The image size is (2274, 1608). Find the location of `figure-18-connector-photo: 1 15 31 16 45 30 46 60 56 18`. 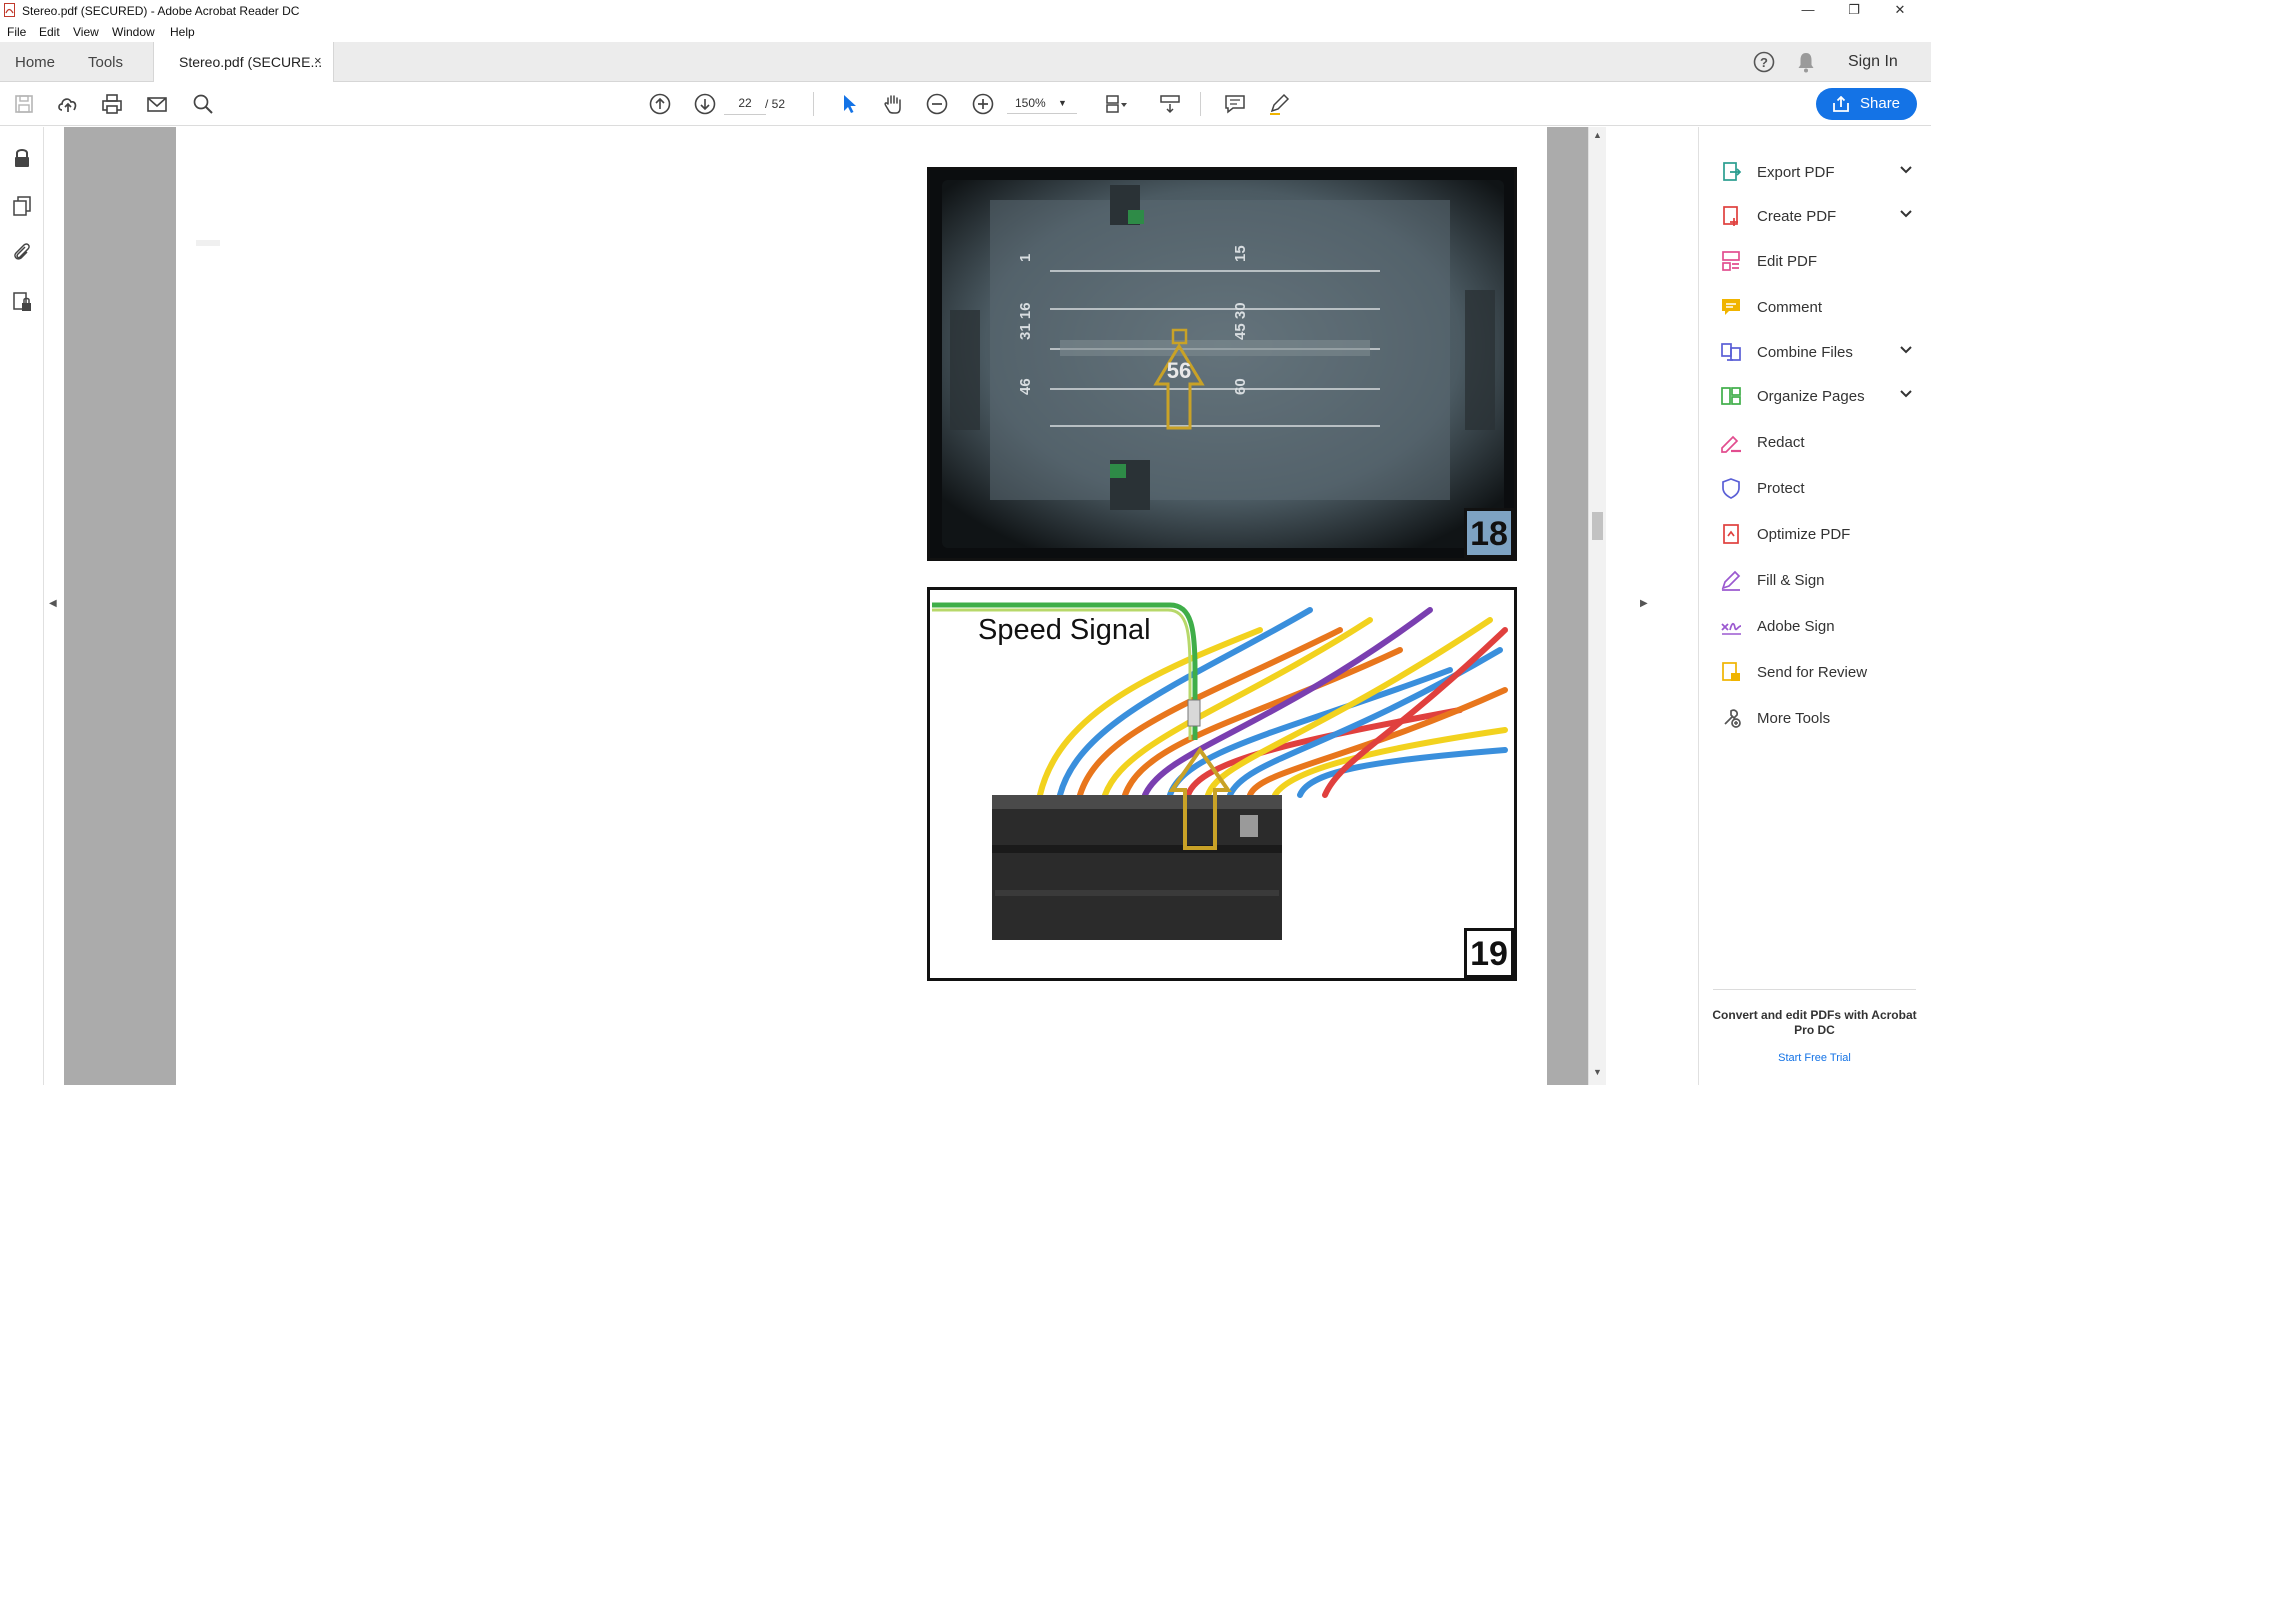

figure-18-connector-photo: 1 15 31 16 45 30 46 60 56 18 is located at coordinates (1222, 364).